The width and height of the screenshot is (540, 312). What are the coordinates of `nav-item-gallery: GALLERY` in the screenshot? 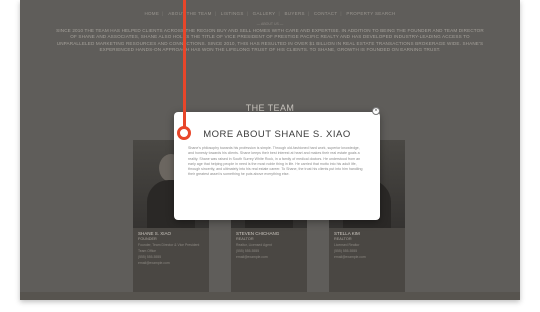 It's located at (264, 13).